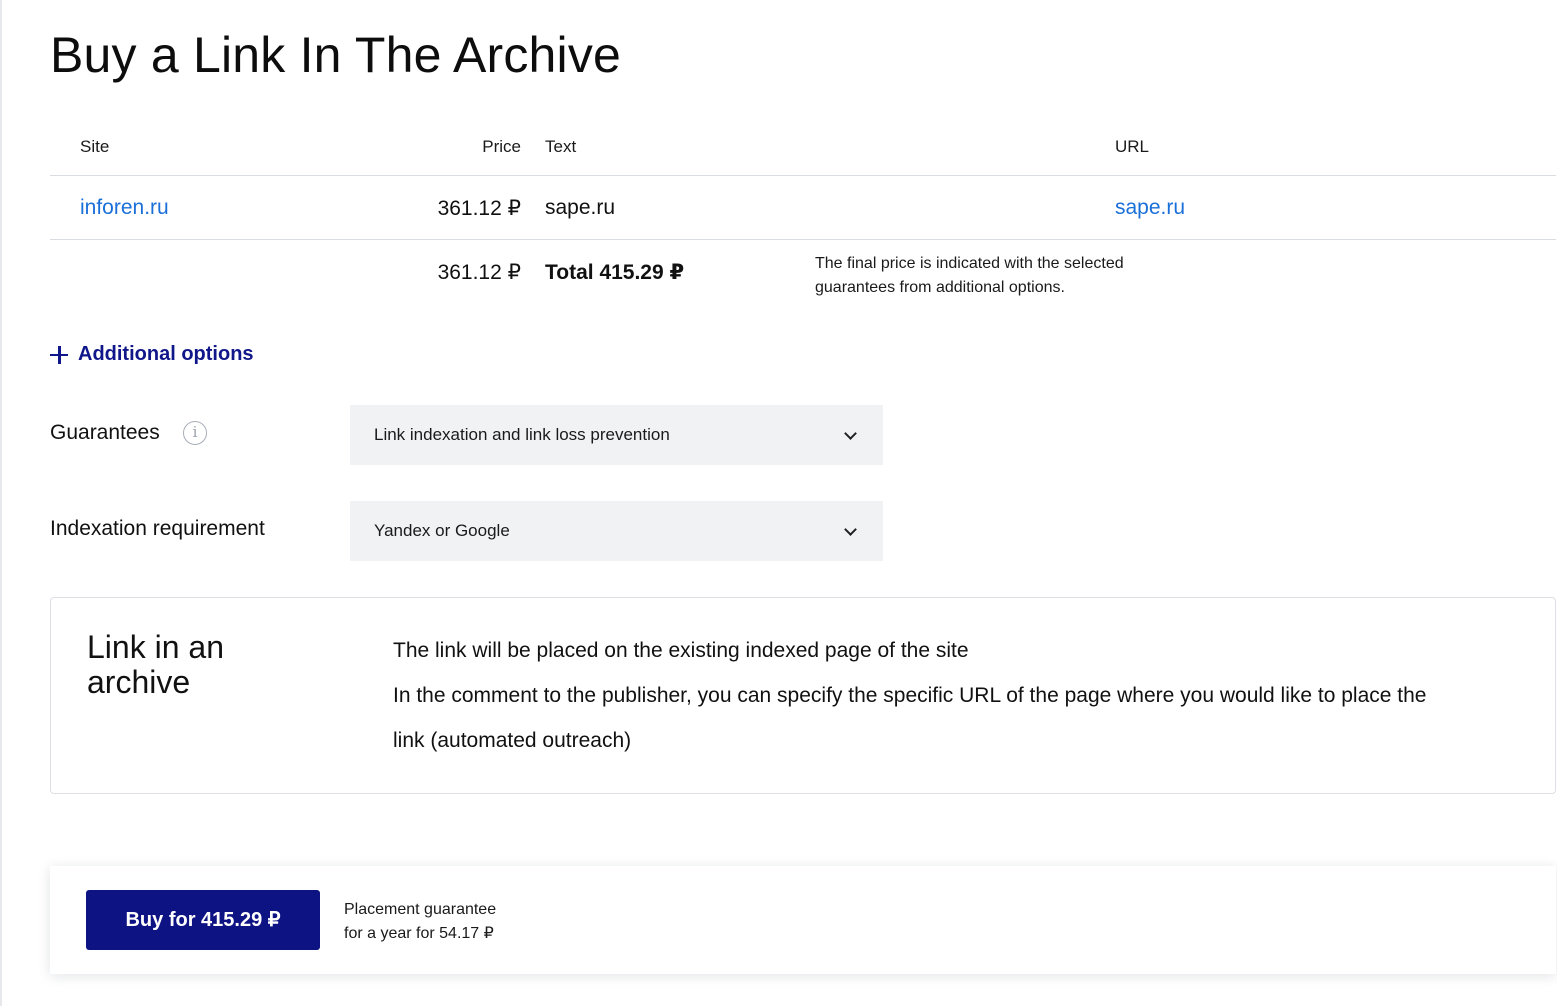 The height and width of the screenshot is (1006, 1557). Describe the element at coordinates (616, 531) in the screenshot. I see `indexation-select: Yandex or Google` at that location.